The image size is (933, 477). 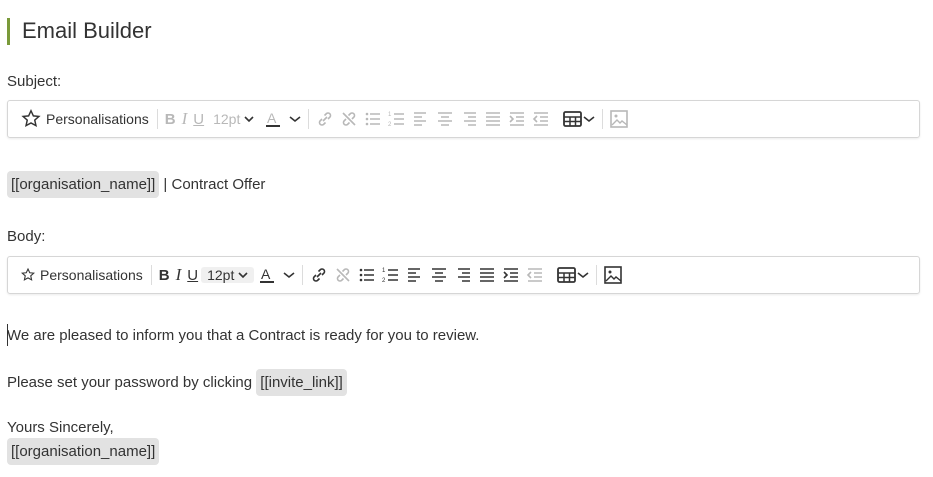 I want to click on body-line-2-text: Please set your password by clicking, so click(x=132, y=382).